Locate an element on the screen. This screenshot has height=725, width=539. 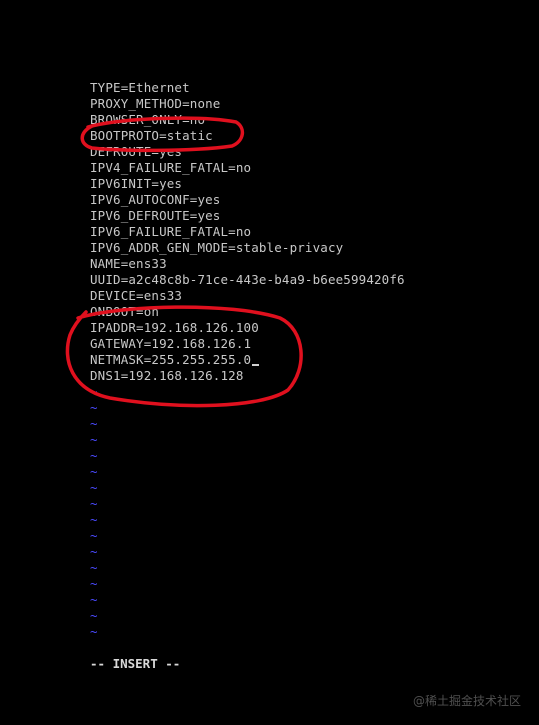
config-line-ipaddr: IPADDR=192.168.126.100 is located at coordinates (174, 327).